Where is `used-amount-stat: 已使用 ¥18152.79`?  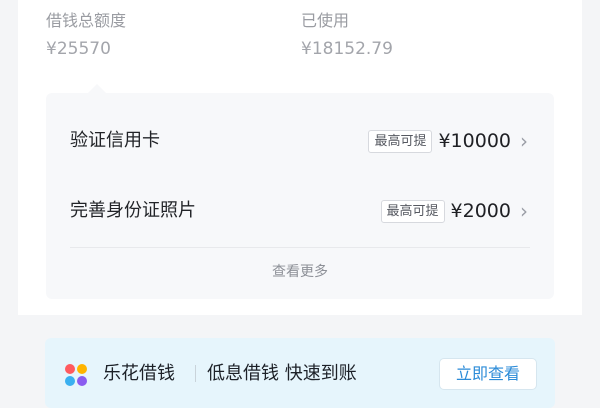 used-amount-stat: 已使用 ¥18152.79 is located at coordinates (347, 35).